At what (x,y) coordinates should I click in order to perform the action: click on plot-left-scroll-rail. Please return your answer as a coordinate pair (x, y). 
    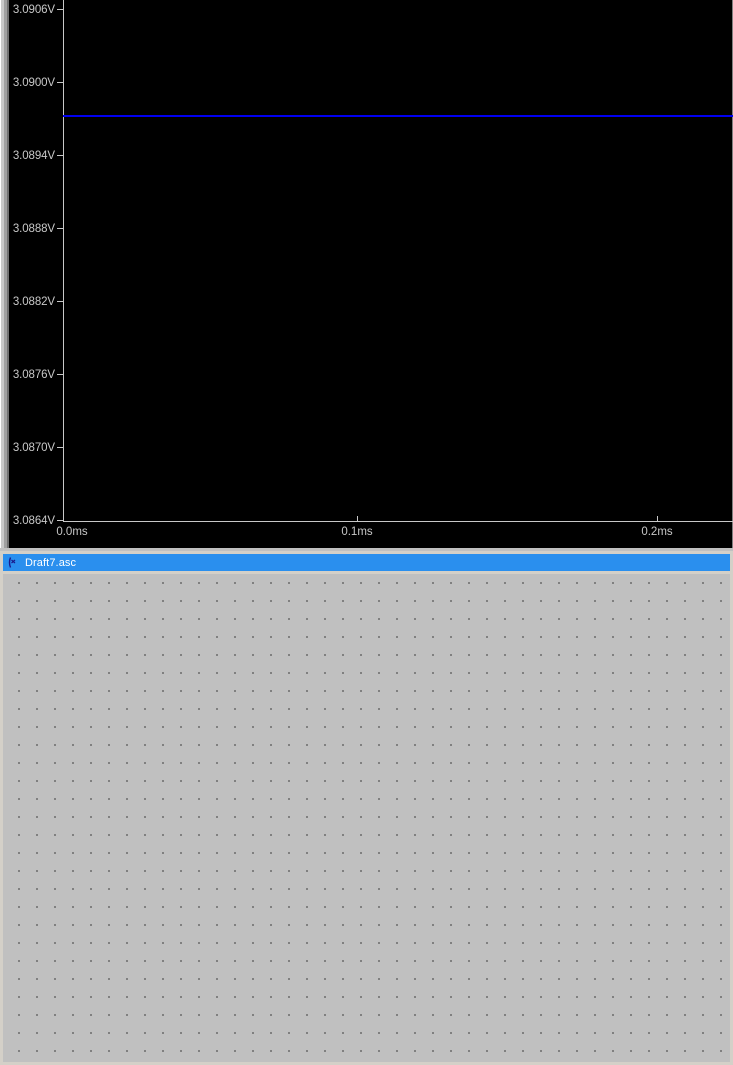
    Looking at the image, I should click on (4, 274).